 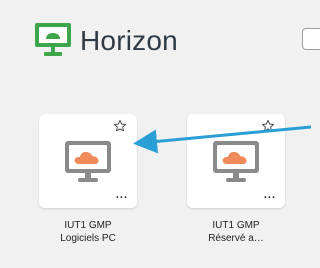 I want to click on desktop-tile-label: IUT1 GMP Logiciels PC, so click(x=88, y=232).